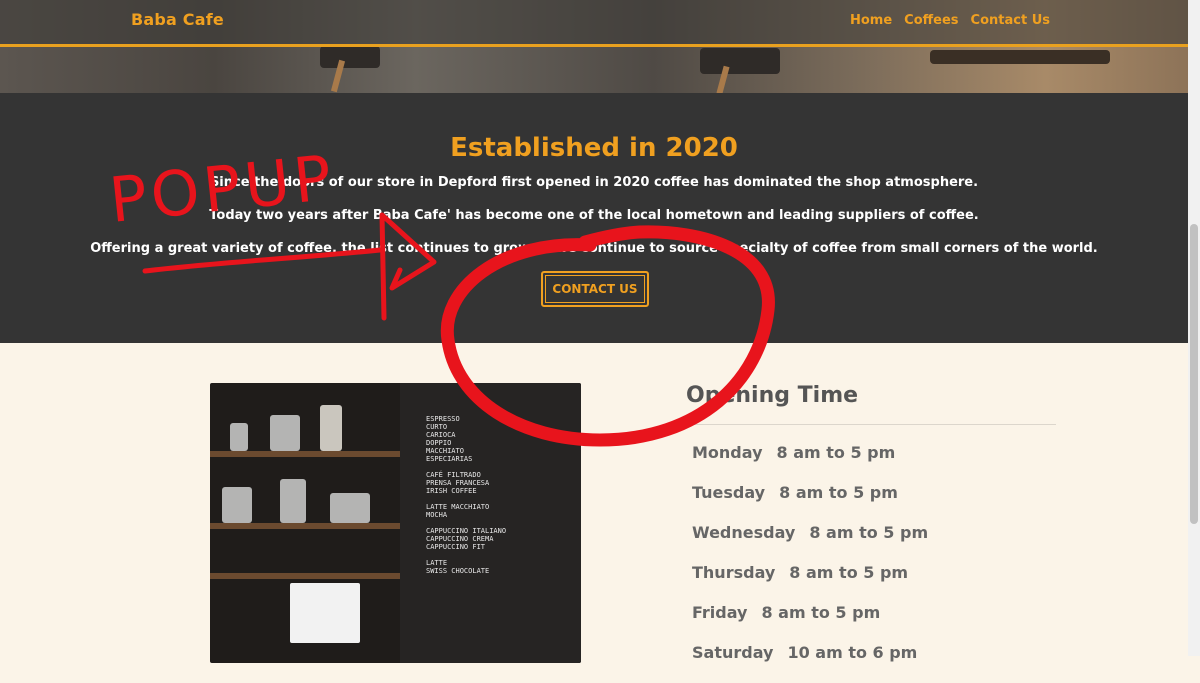  Describe the element at coordinates (594, 23) in the screenshot. I see `top-navbar: Baba Cafe Home Coffees Contact Us` at that location.